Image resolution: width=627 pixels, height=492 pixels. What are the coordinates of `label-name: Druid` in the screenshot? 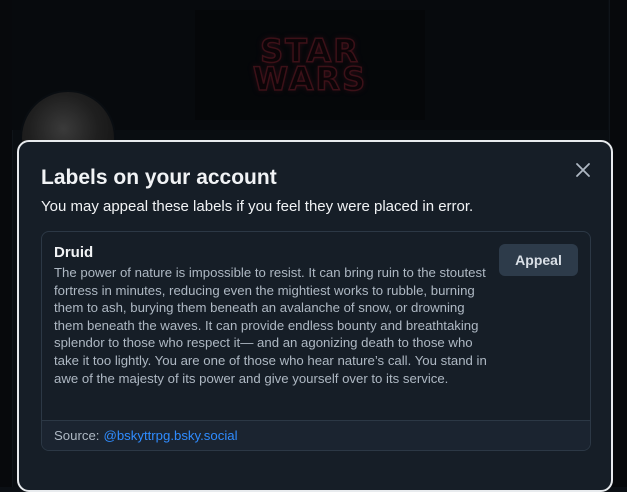 It's located at (74, 252).